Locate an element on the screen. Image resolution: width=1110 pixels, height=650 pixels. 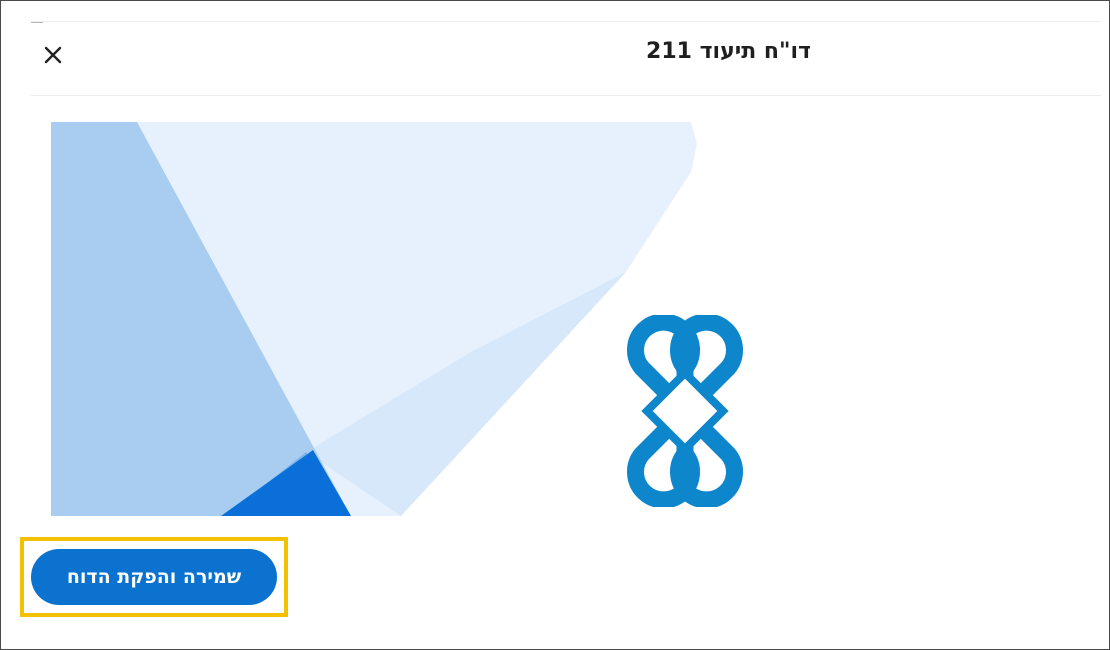
close-icon is located at coordinates (53, 55).